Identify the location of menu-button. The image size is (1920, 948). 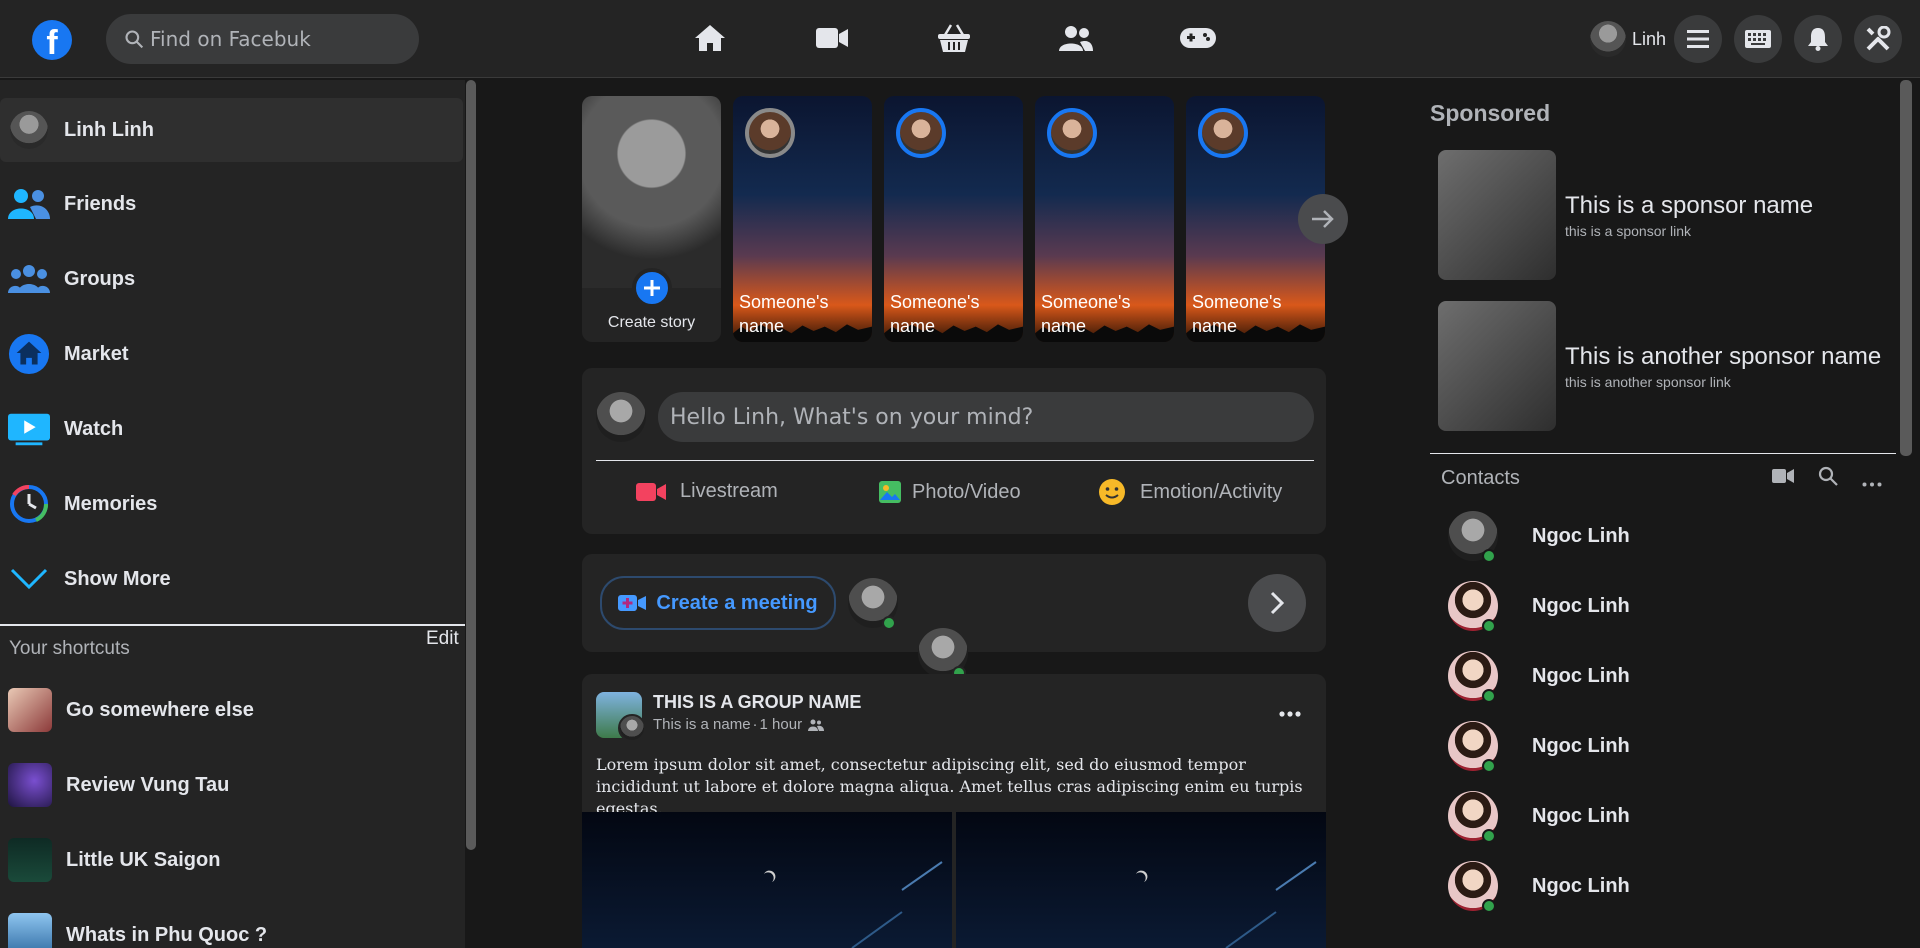
(1698, 39).